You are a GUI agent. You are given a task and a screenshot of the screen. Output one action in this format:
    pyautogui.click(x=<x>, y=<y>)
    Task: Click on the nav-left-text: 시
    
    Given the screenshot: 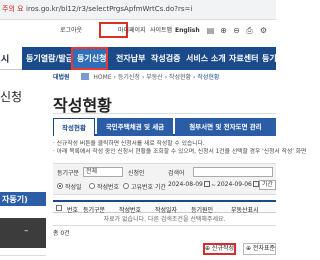 What is the action you would take?
    pyautogui.click(x=5, y=60)
    